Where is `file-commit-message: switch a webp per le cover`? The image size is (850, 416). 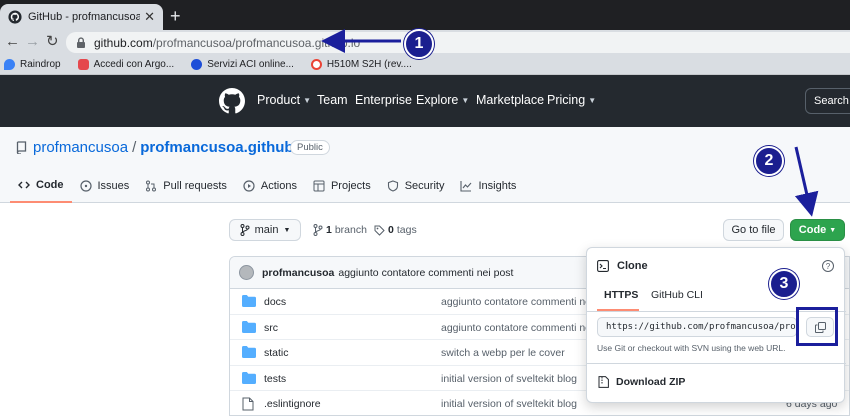 file-commit-message: switch a webp per le cover is located at coordinates (503, 353).